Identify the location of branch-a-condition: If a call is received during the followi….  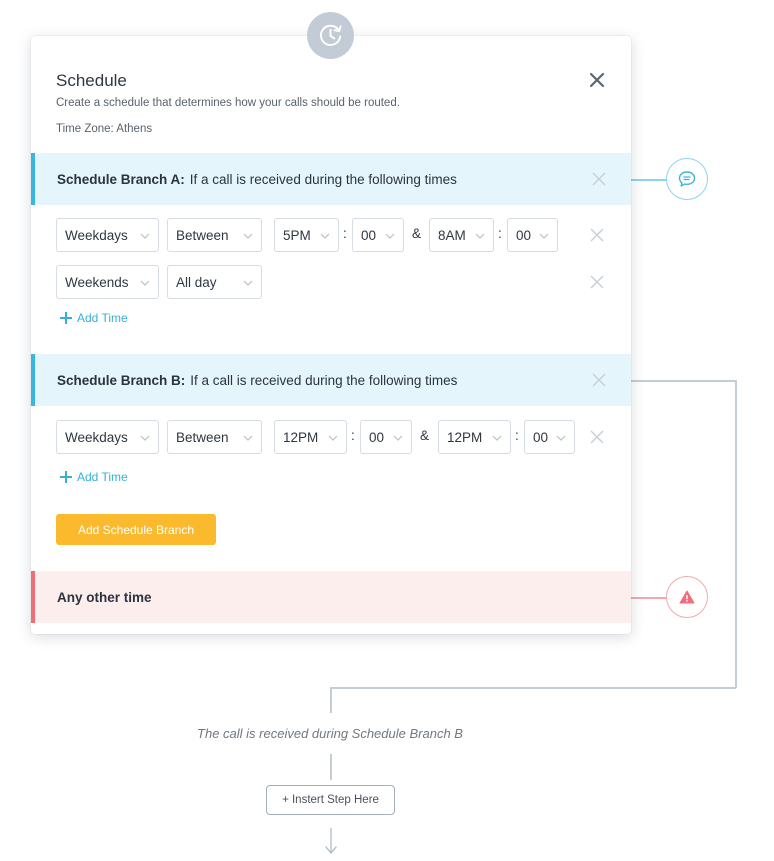
(323, 179).